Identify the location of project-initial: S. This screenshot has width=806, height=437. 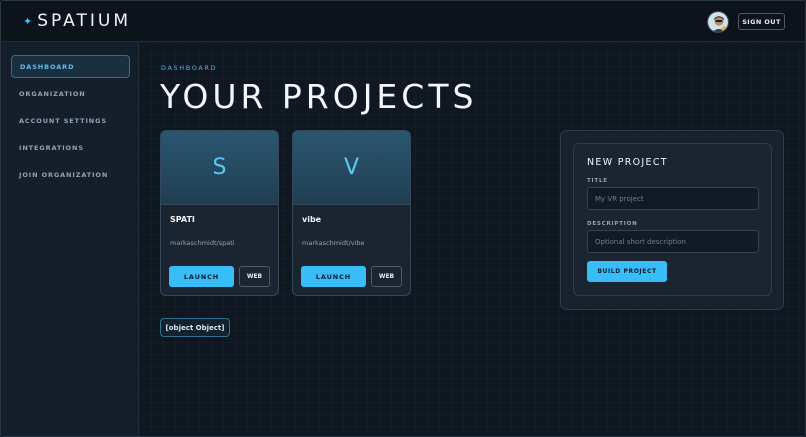
(219, 167).